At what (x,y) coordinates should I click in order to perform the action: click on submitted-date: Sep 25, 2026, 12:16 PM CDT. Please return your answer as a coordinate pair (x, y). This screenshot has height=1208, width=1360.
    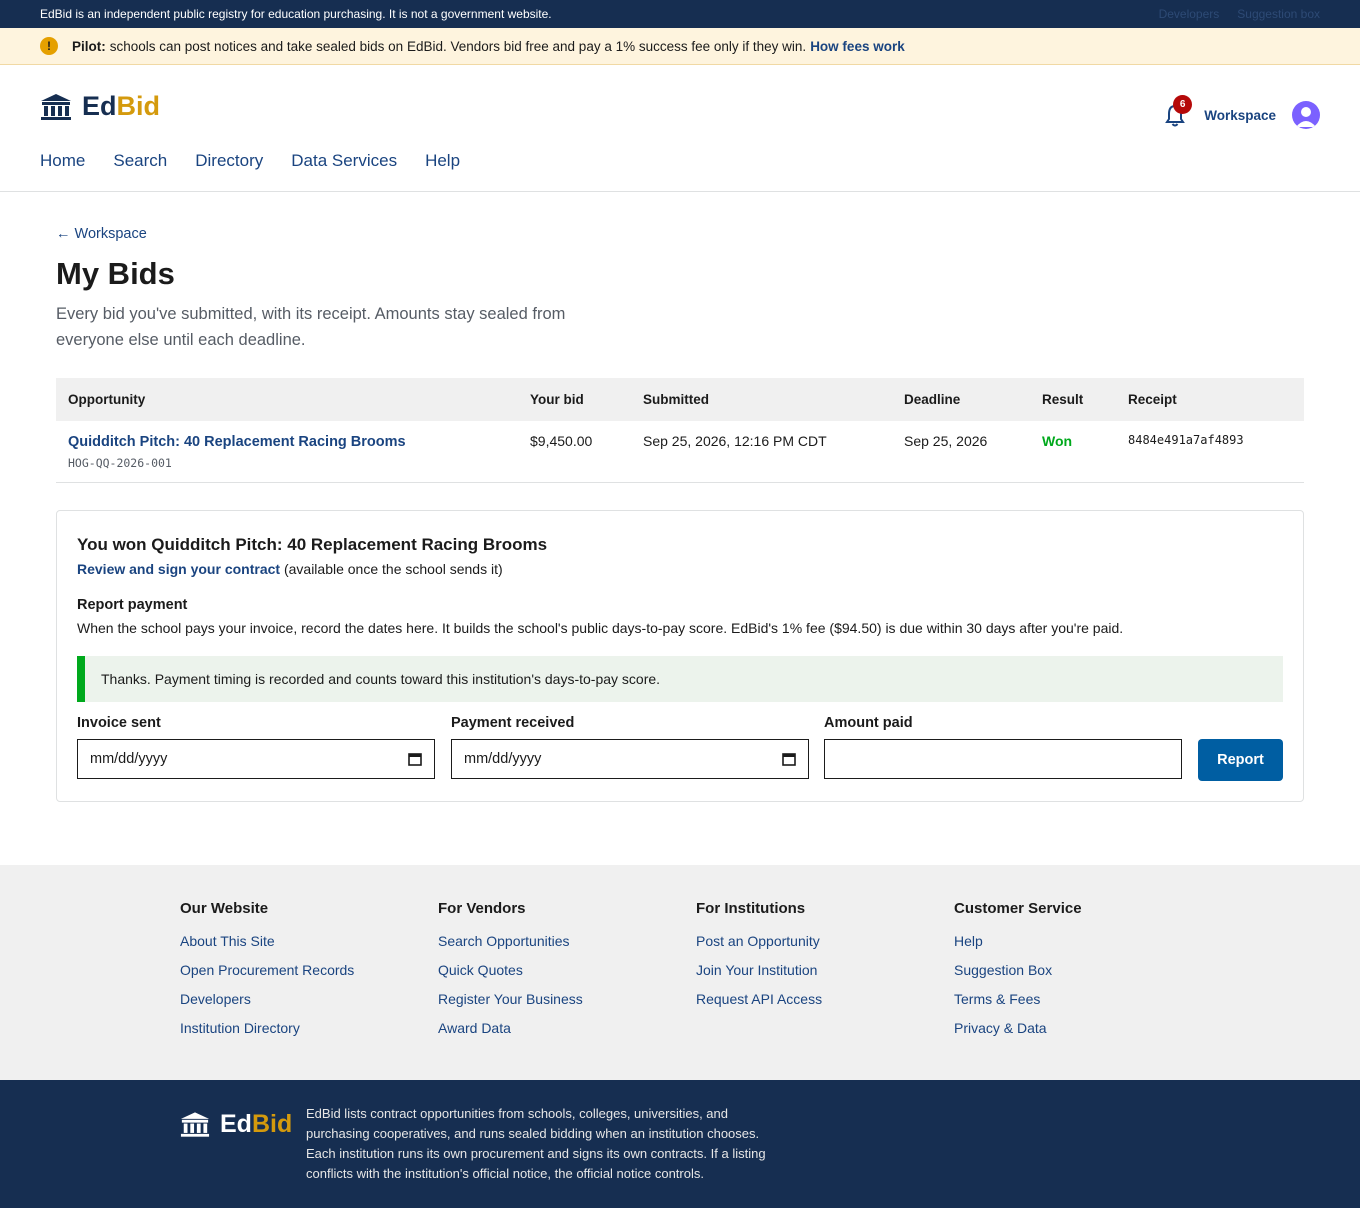
    Looking at the image, I should click on (761, 452).